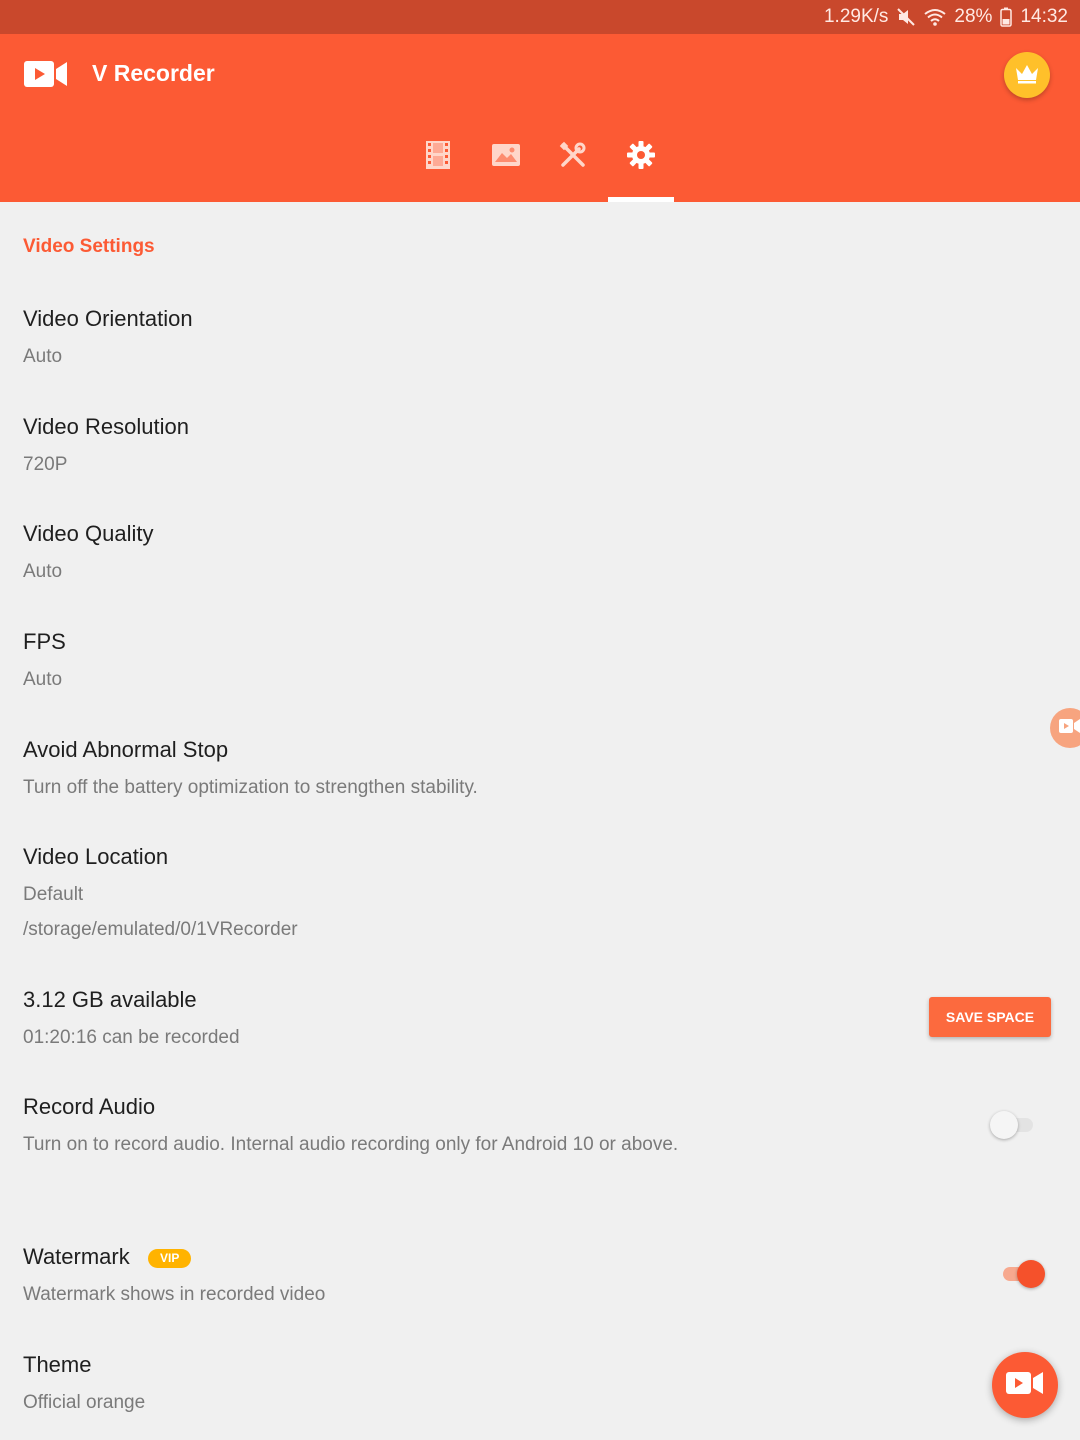 This screenshot has height=1440, width=1080. I want to click on setting-video-resolution: Video Resolution 720P, so click(540, 450).